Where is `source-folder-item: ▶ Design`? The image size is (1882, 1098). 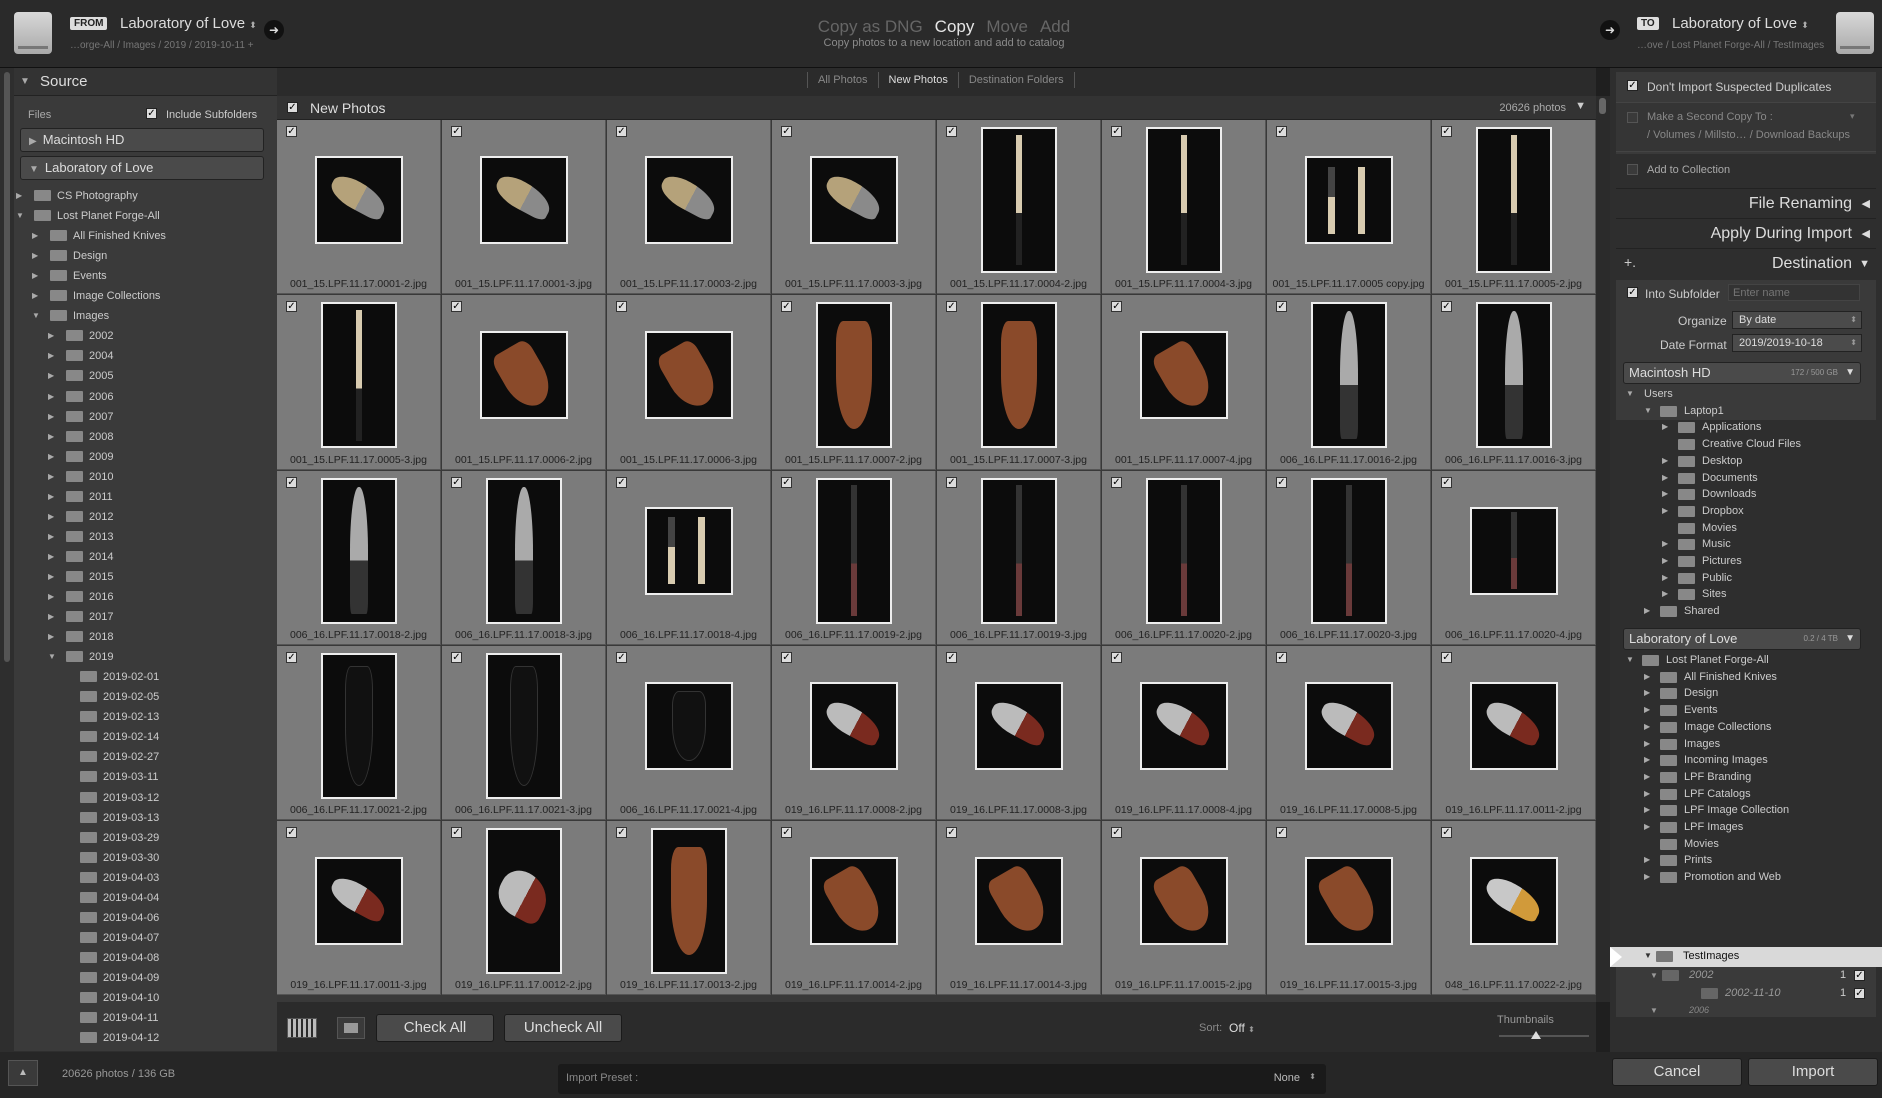
source-folder-item: ▶ Design is located at coordinates (141, 256).